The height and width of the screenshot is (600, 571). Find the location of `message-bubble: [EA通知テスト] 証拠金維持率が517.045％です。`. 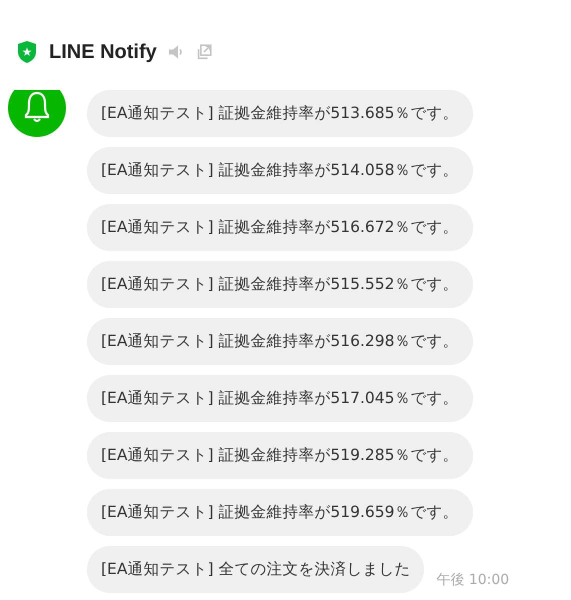

message-bubble: [EA通知テスト] 証拠金維持率が517.045％です。 is located at coordinates (280, 398).